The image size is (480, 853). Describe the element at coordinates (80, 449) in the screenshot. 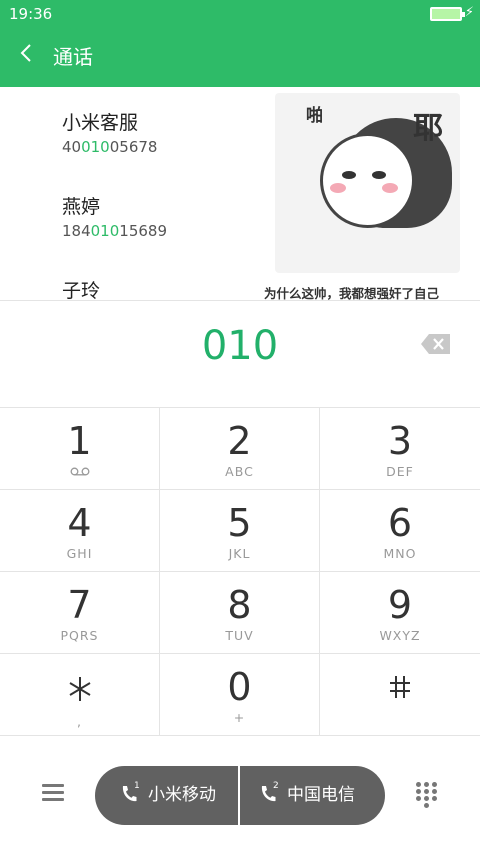

I see `key-1: 1` at that location.